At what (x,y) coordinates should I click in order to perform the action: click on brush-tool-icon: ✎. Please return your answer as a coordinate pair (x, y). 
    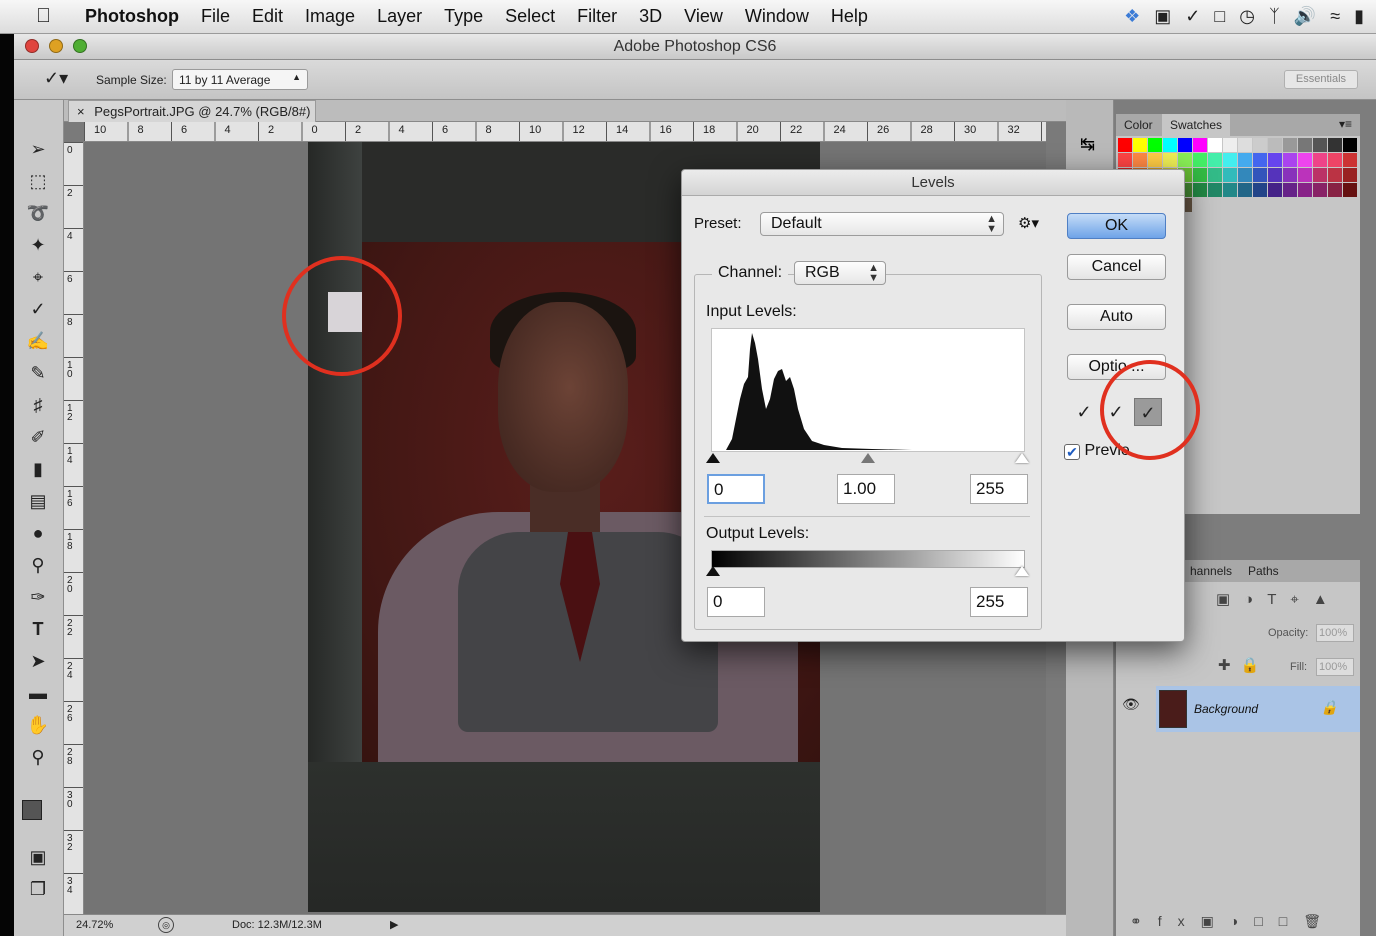
    Looking at the image, I should click on (38, 373).